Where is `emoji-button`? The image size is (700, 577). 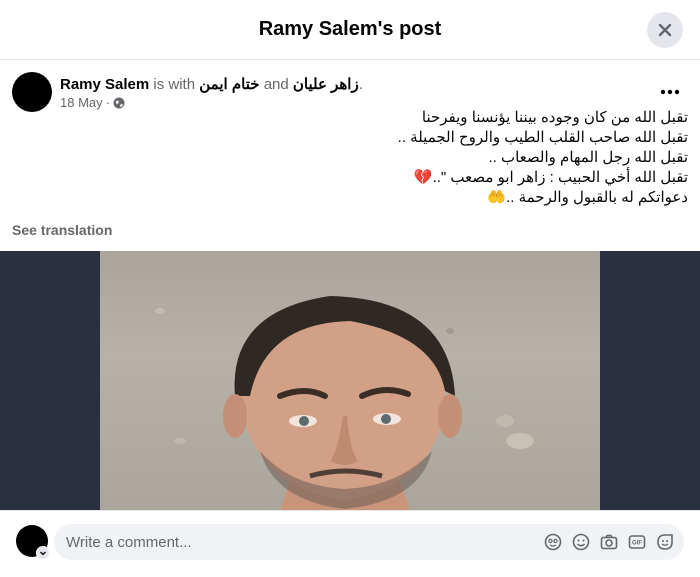
emoji-button is located at coordinates (581, 542).